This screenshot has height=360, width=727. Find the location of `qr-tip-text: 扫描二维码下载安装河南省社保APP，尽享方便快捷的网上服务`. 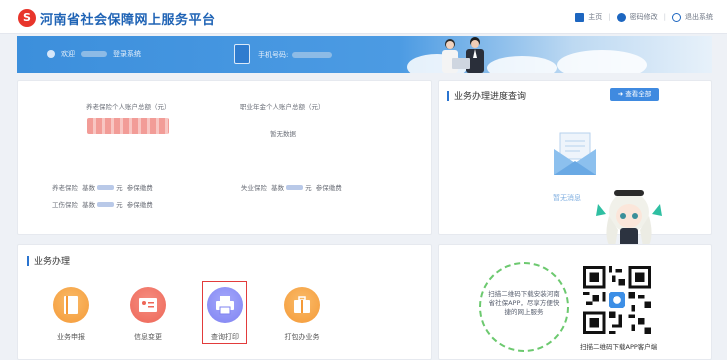

qr-tip-text: 扫描二维码下载安装河南省社保APP，尽享方便快捷的网上服务 is located at coordinates (524, 303).